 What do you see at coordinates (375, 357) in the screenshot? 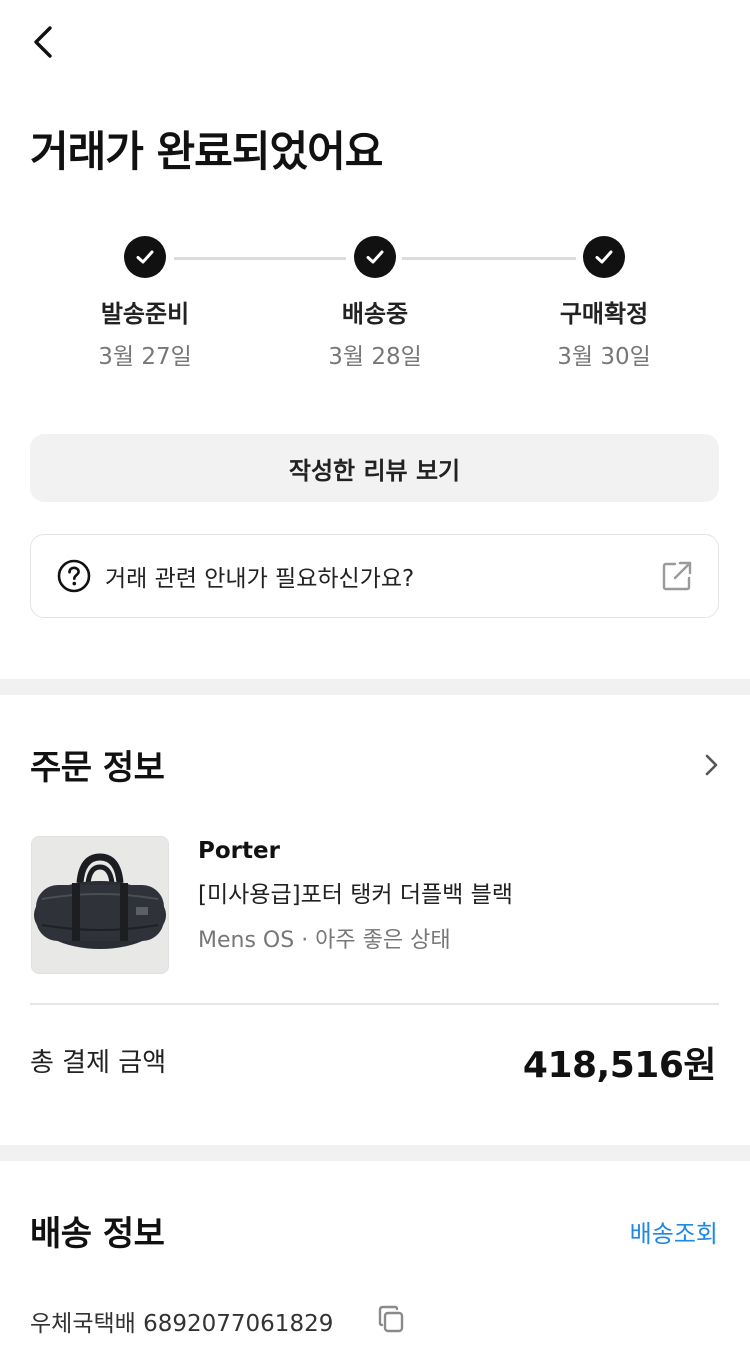
I see `step-date: 3월 28일` at bounding box center [375, 357].